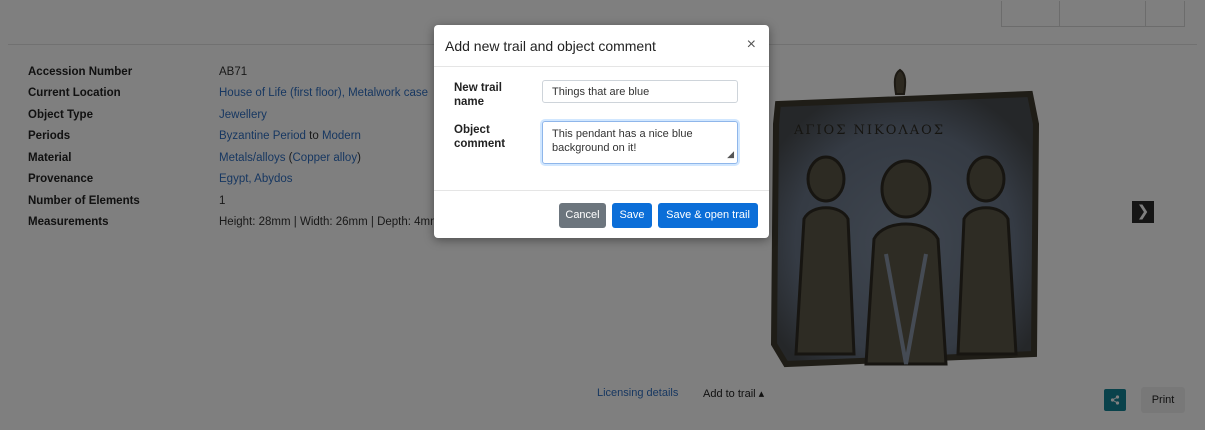 This screenshot has height=430, width=1205. Describe the element at coordinates (601, 190) in the screenshot. I see `modal-footer-divider` at that location.